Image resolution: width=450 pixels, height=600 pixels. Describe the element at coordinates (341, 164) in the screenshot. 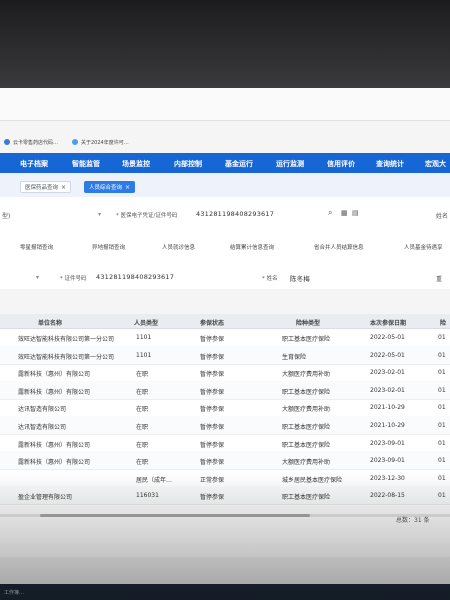

I see `nav-item-credit: 信用评价` at that location.